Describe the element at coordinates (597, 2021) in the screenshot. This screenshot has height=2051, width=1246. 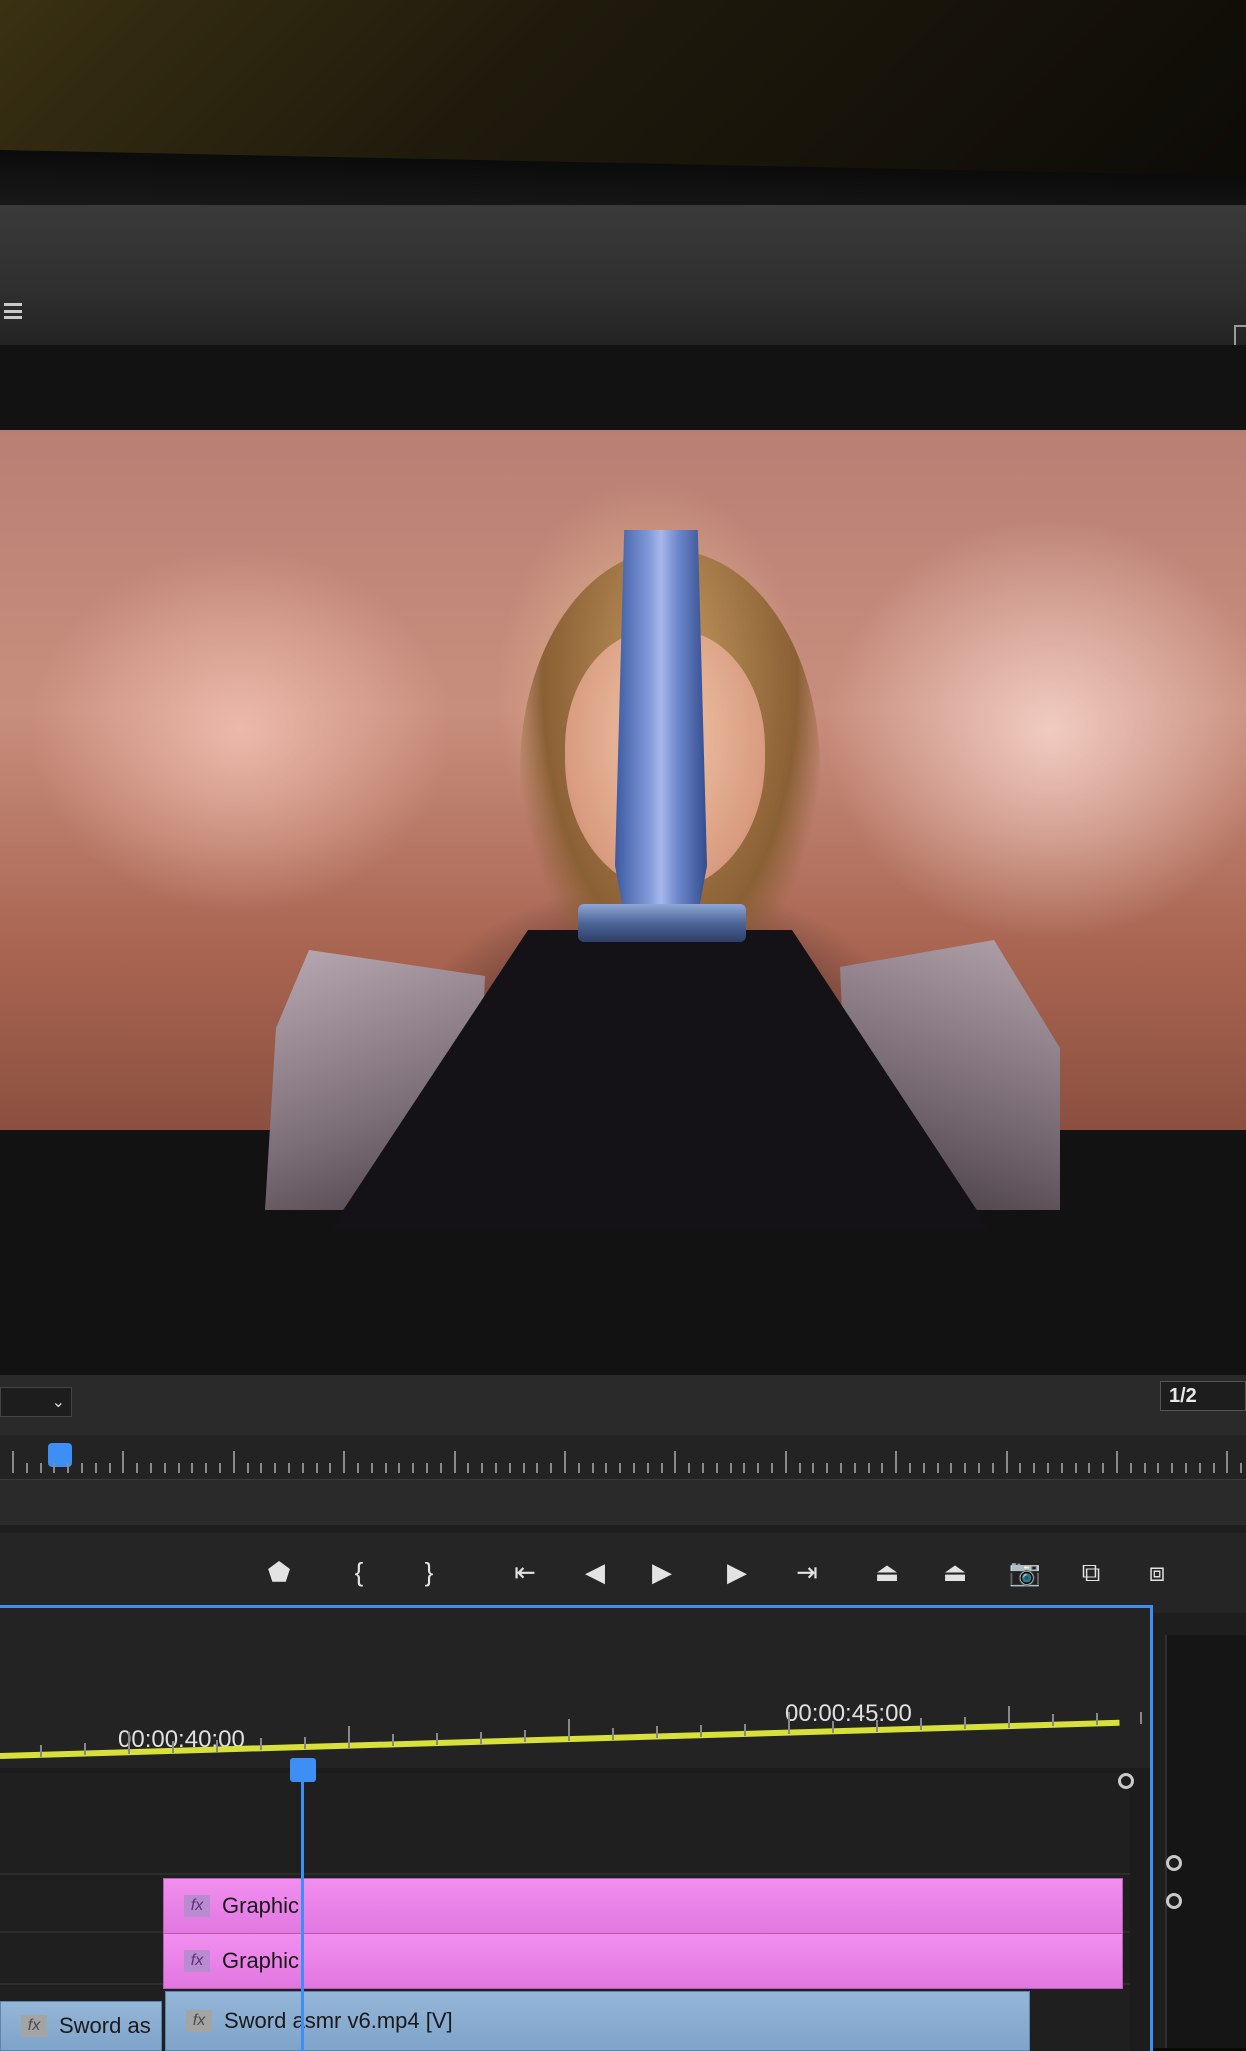
I see `video-clip: fx Sword asmr v6.mp4 [V]` at that location.